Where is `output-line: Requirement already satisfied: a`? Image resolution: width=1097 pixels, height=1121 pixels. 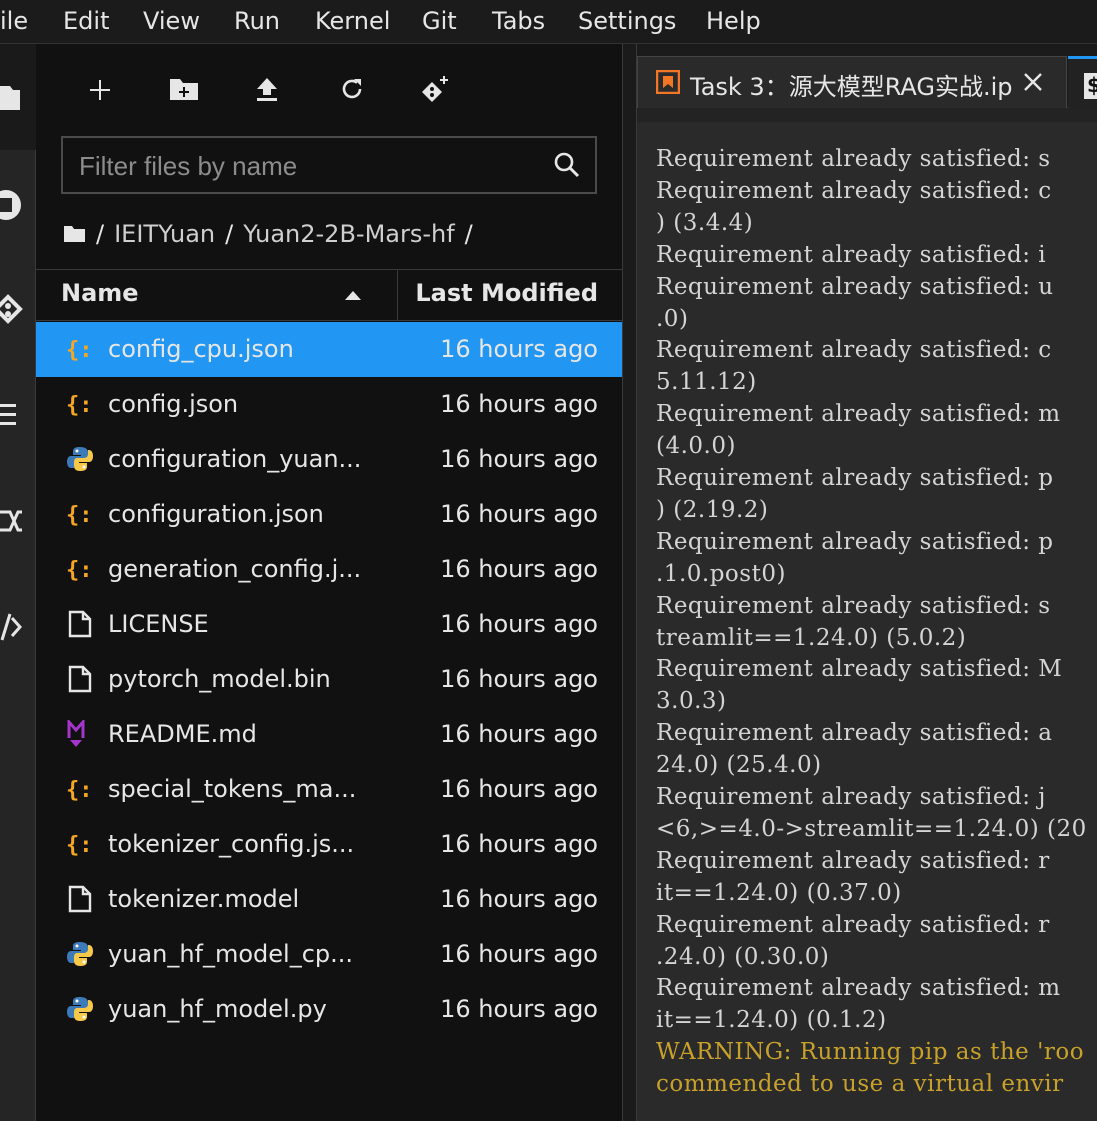
output-line: Requirement already satisfied: a is located at coordinates (854, 733).